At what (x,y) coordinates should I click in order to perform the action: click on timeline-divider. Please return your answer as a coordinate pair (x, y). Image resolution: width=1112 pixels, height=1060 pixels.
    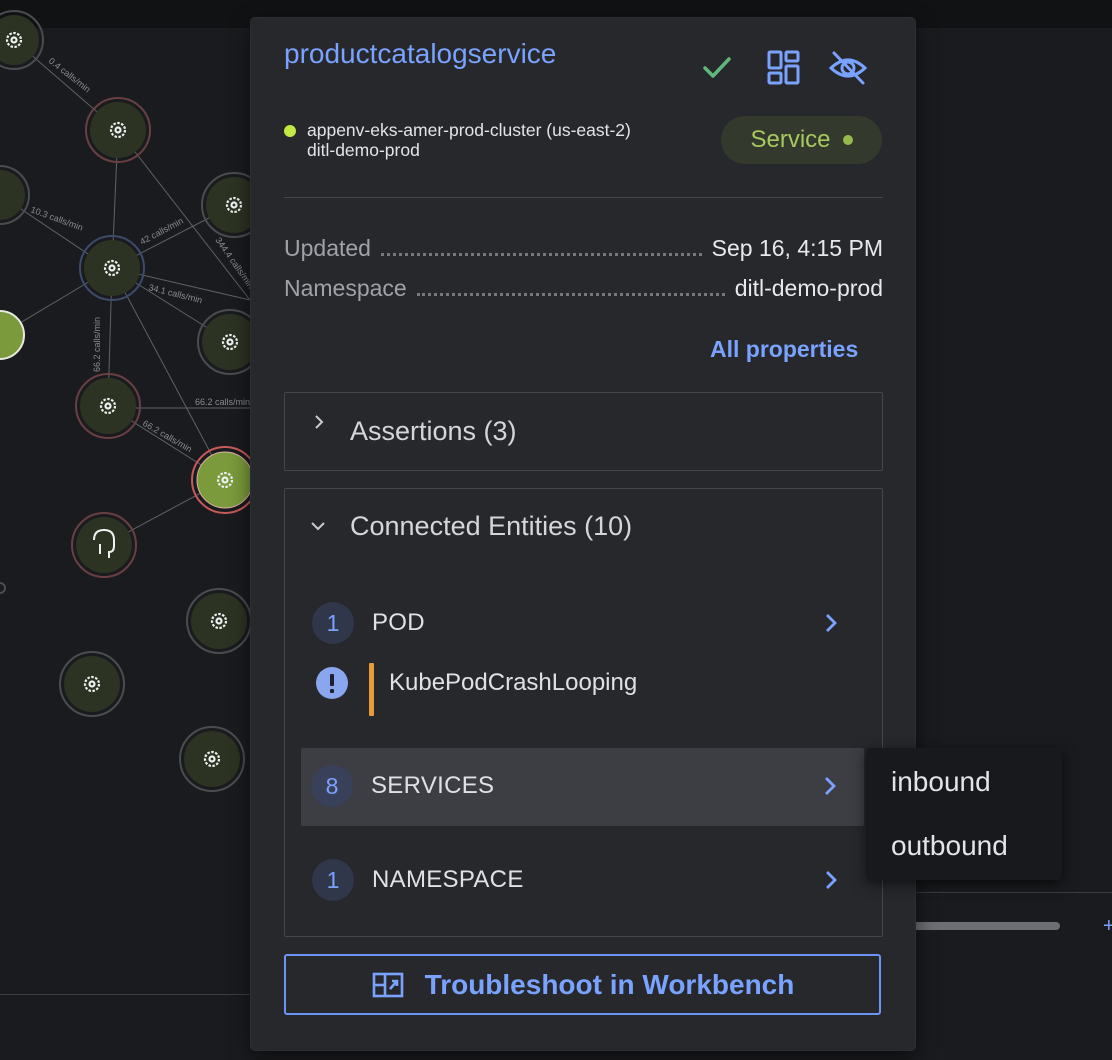
    Looking at the image, I should click on (1013, 892).